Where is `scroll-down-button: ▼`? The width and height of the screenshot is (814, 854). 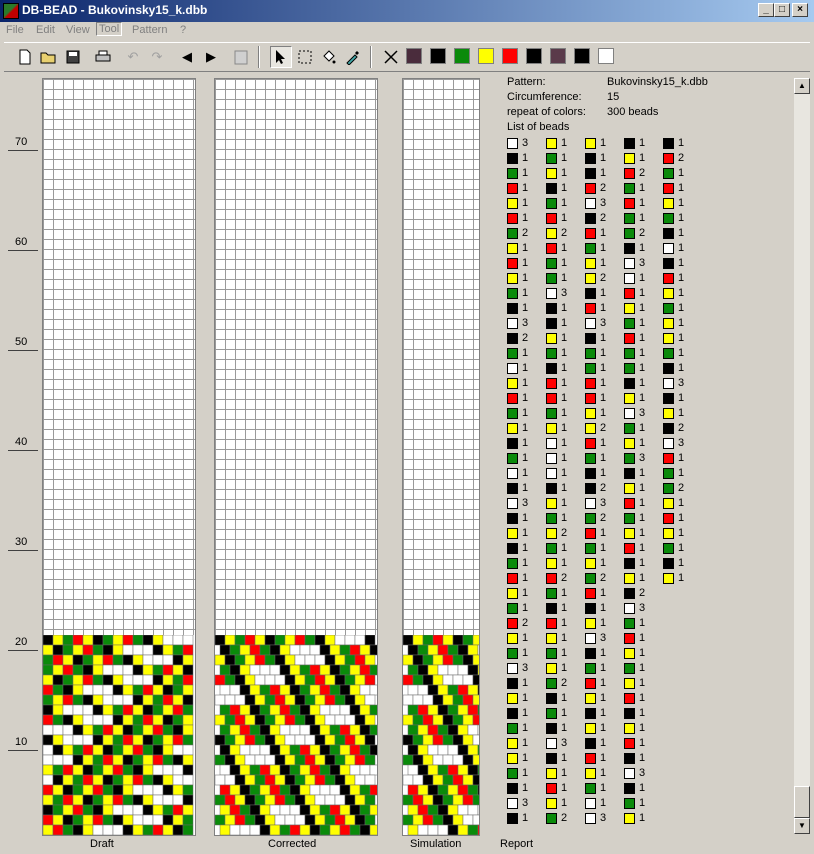
scroll-down-button: ▼ is located at coordinates (802, 826).